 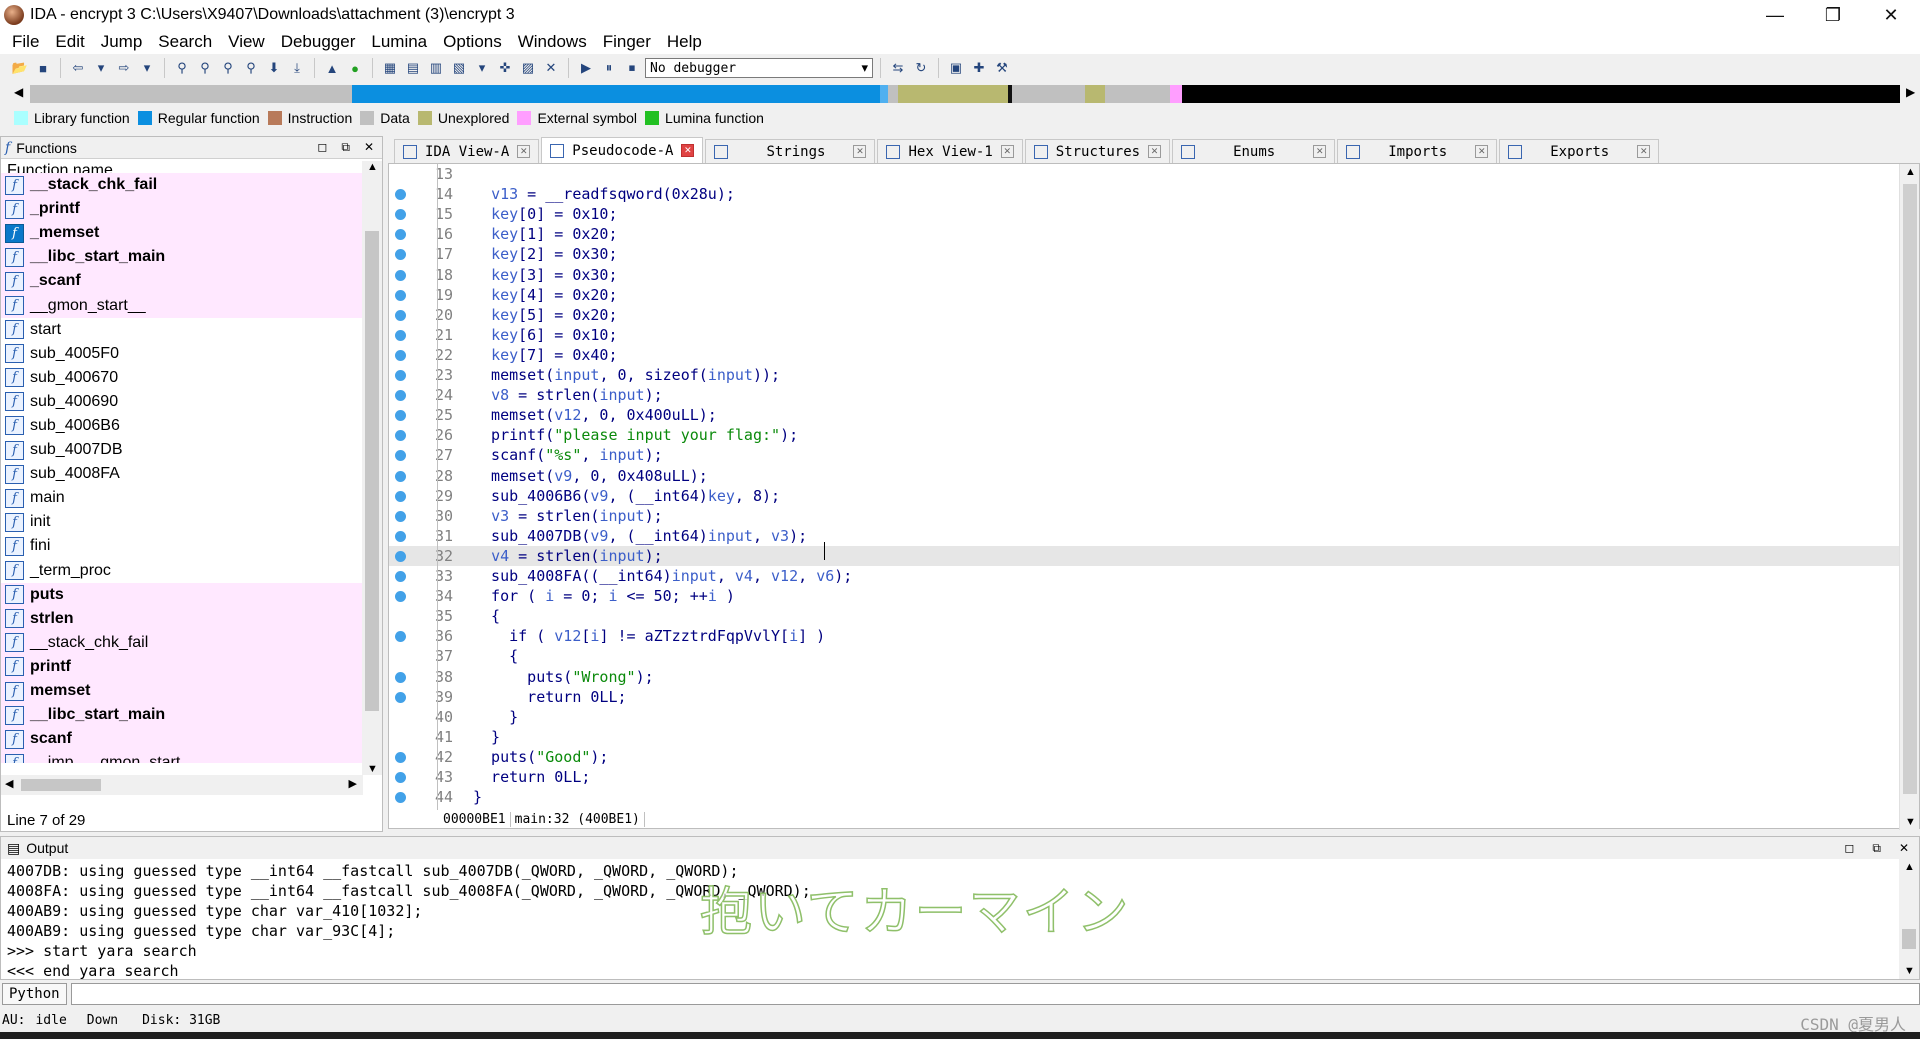 What do you see at coordinates (182, 594) in the screenshot?
I see `function-row: f puts` at bounding box center [182, 594].